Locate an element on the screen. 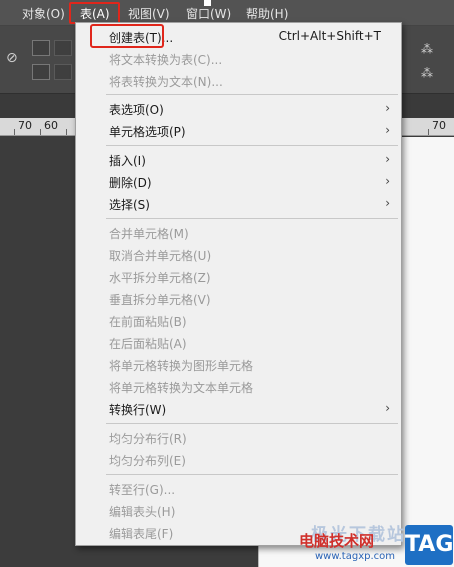 This screenshot has width=454, height=567. menu-item-label: 合并单元格(M) is located at coordinates (149, 234).